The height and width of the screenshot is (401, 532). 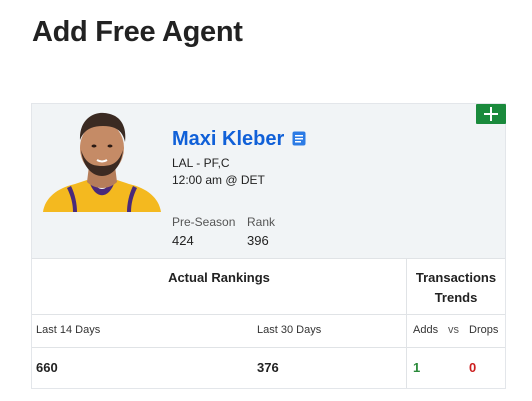 What do you see at coordinates (218, 180) in the screenshot?
I see `player-game-info: 12:00 am @ DET` at bounding box center [218, 180].